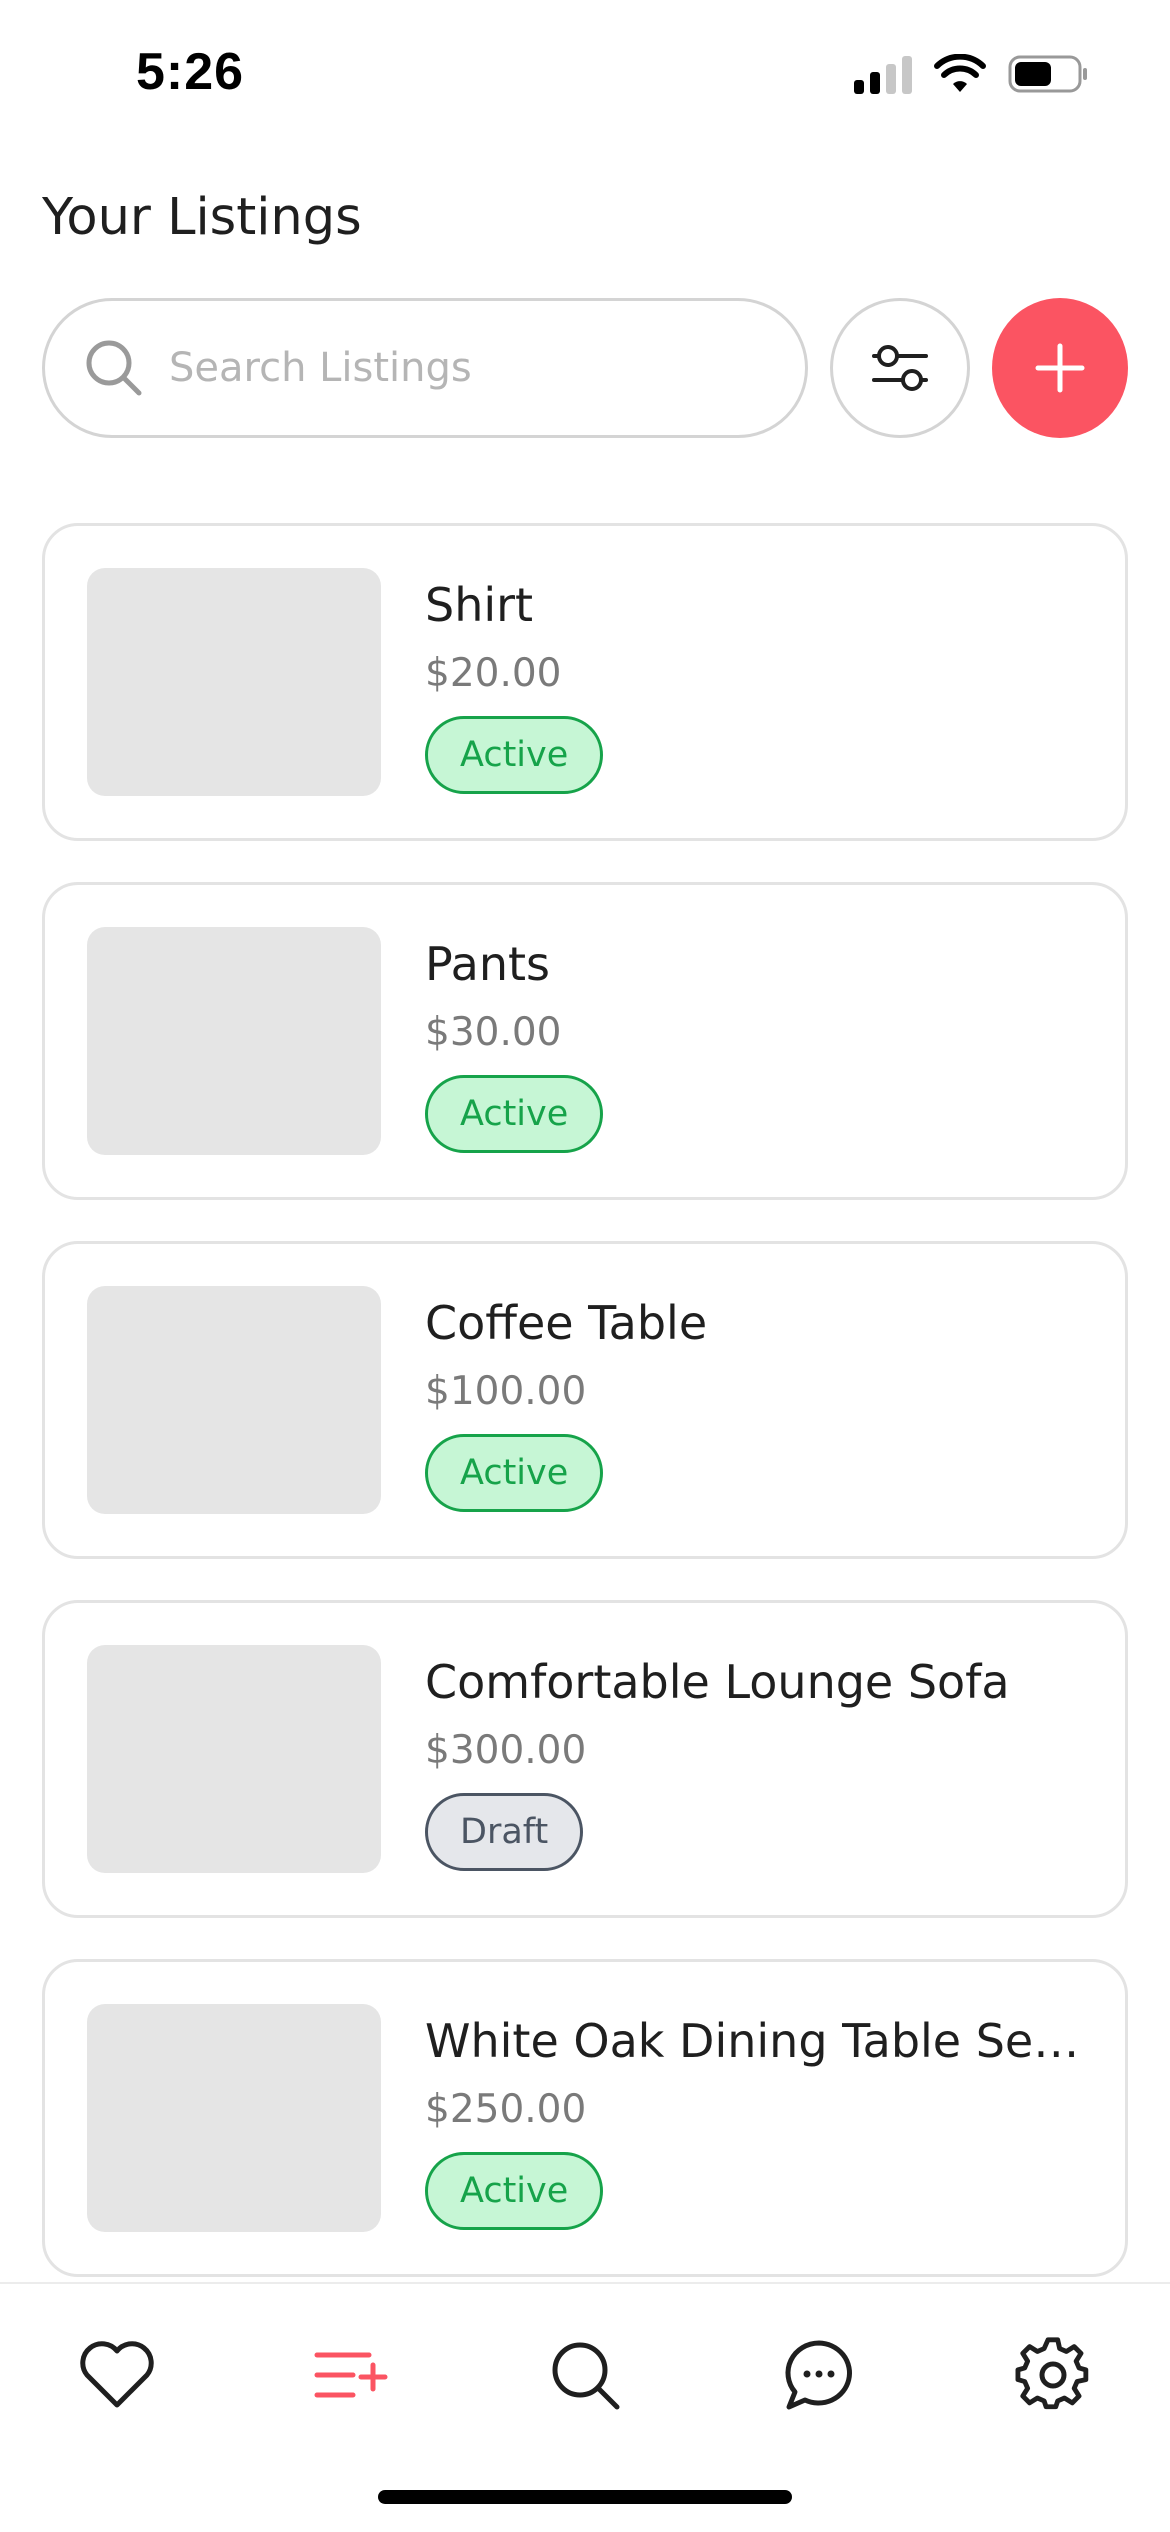  Describe the element at coordinates (190, 72) in the screenshot. I see `status-time: 5:26` at that location.